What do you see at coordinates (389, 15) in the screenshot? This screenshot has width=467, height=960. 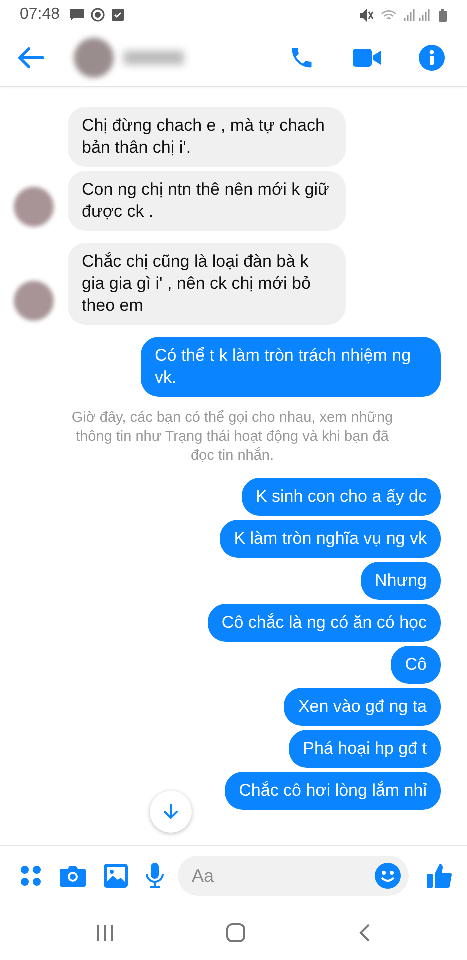 I see `wifi-icon` at bounding box center [389, 15].